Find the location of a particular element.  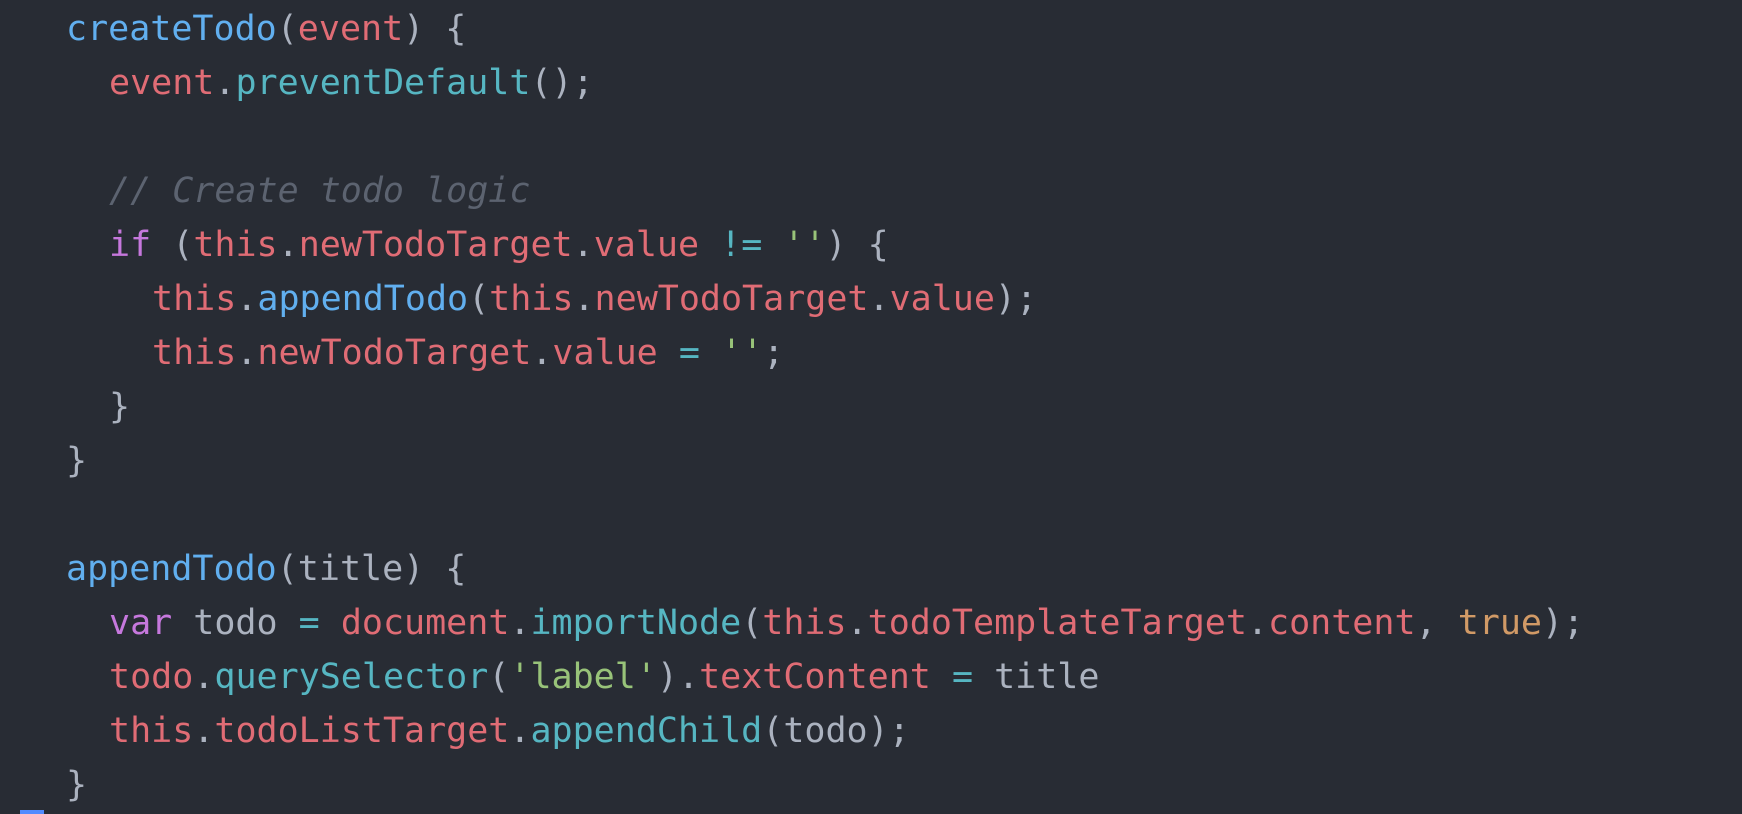

code-line: appendTodo(title) { is located at coordinates (871, 569).